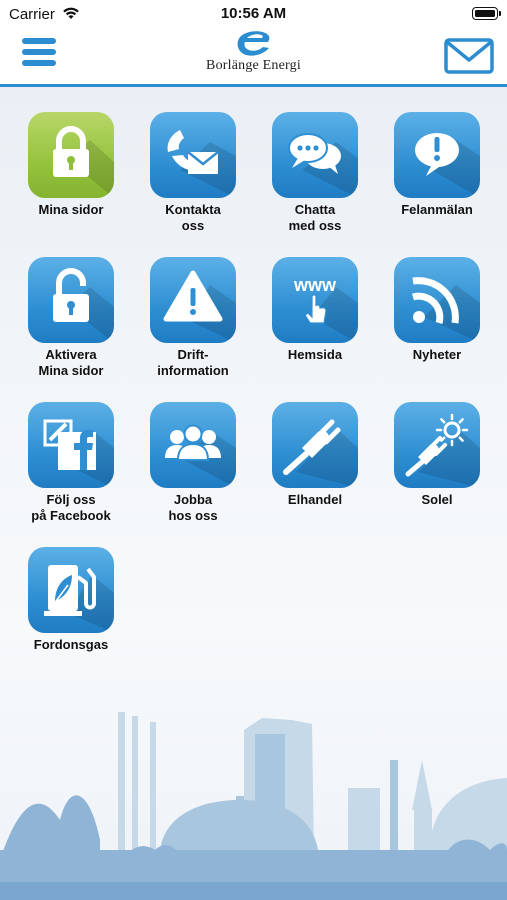  Describe the element at coordinates (446, 310) in the screenshot. I see `rss-icon` at that location.